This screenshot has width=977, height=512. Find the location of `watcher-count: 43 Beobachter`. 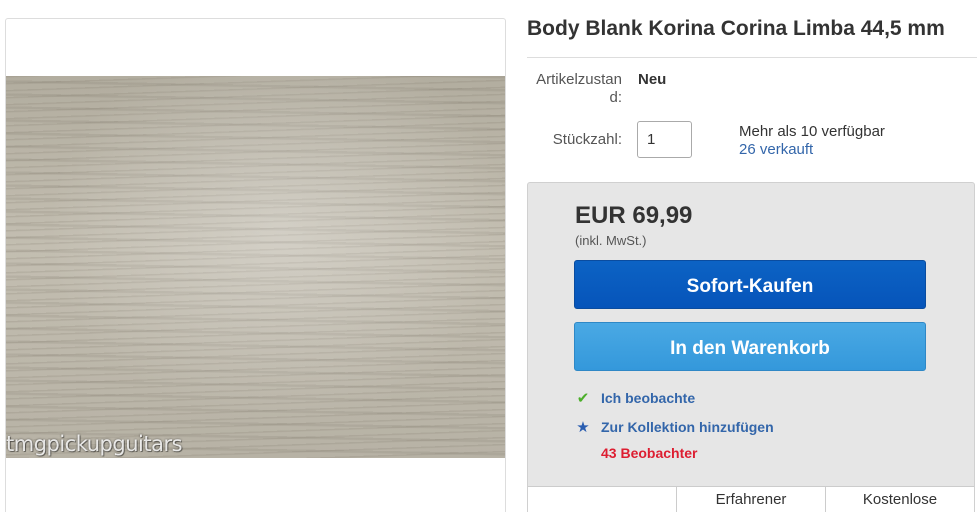

watcher-count: 43 Beobachter is located at coordinates (649, 453).